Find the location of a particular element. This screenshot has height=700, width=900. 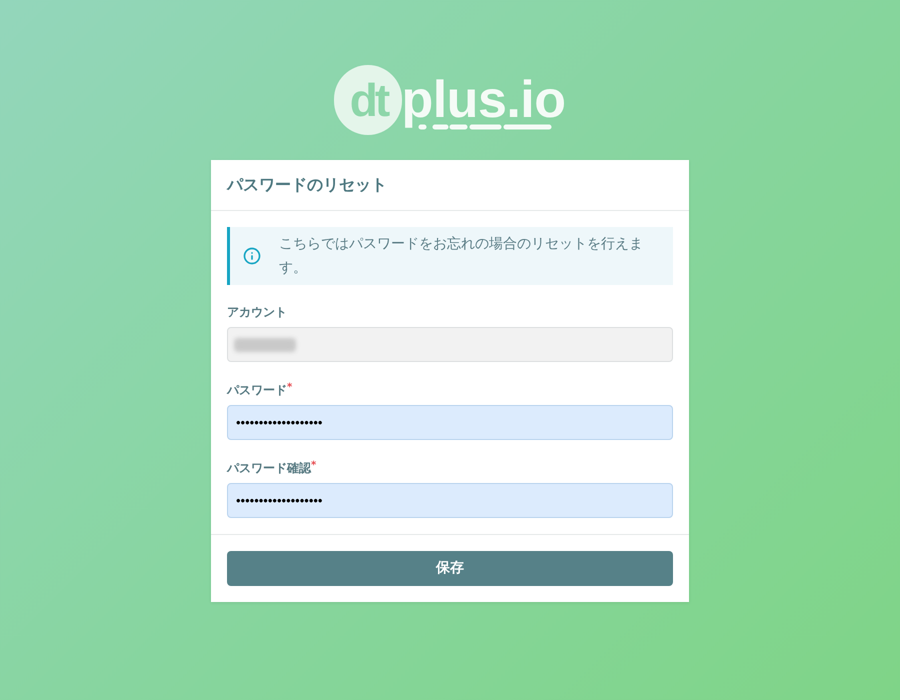

save-button: 保存 is located at coordinates (450, 568).